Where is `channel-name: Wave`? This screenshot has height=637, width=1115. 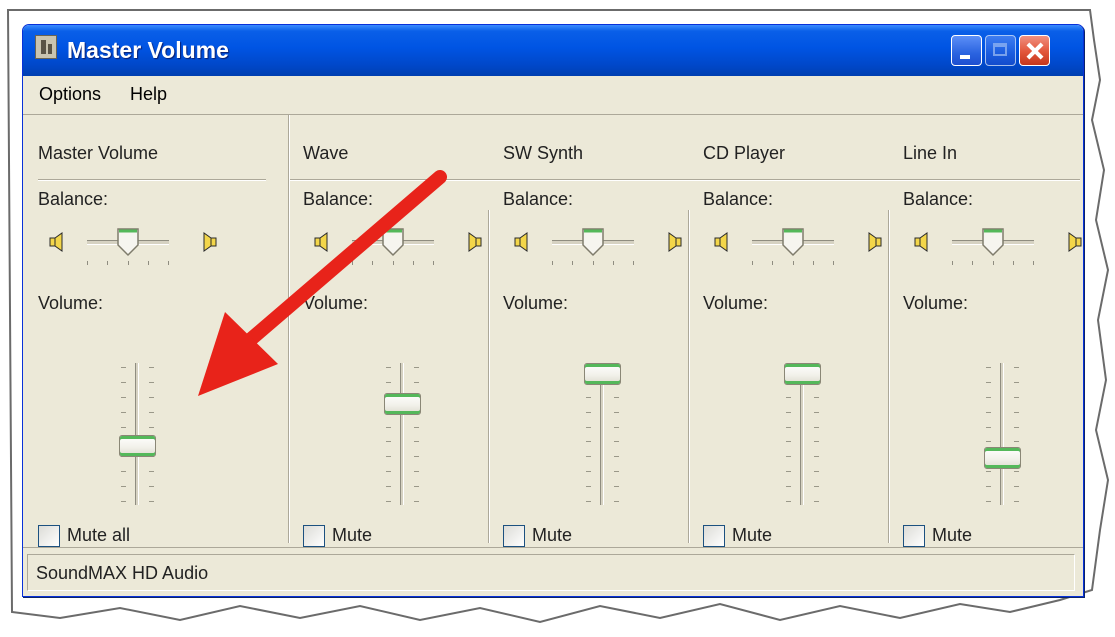 channel-name: Wave is located at coordinates (326, 153).